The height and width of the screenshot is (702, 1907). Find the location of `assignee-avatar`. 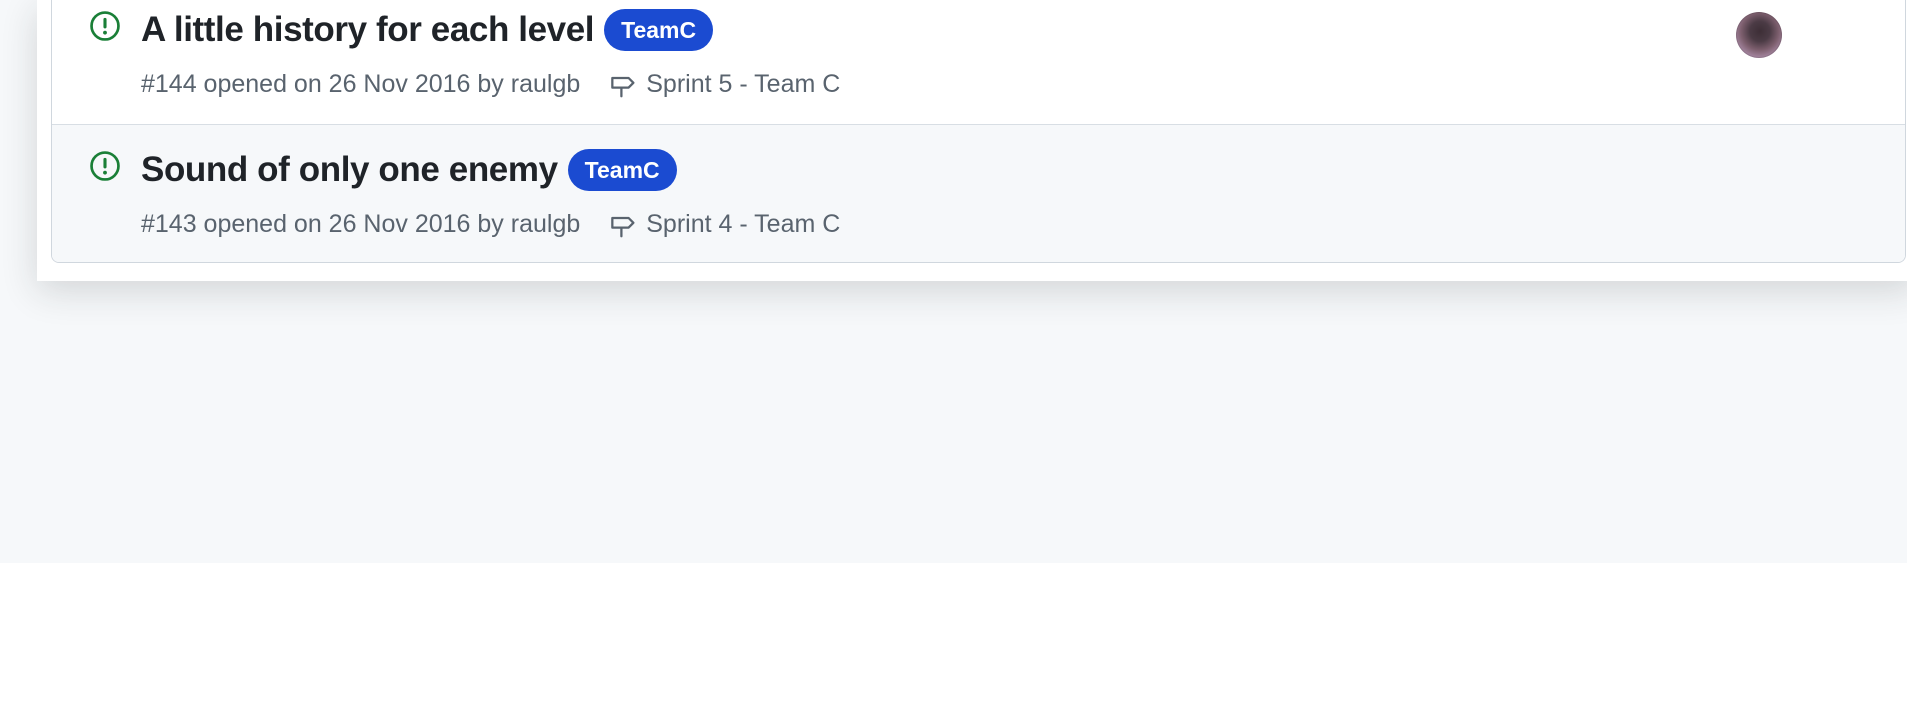

assignee-avatar is located at coordinates (1759, 35).